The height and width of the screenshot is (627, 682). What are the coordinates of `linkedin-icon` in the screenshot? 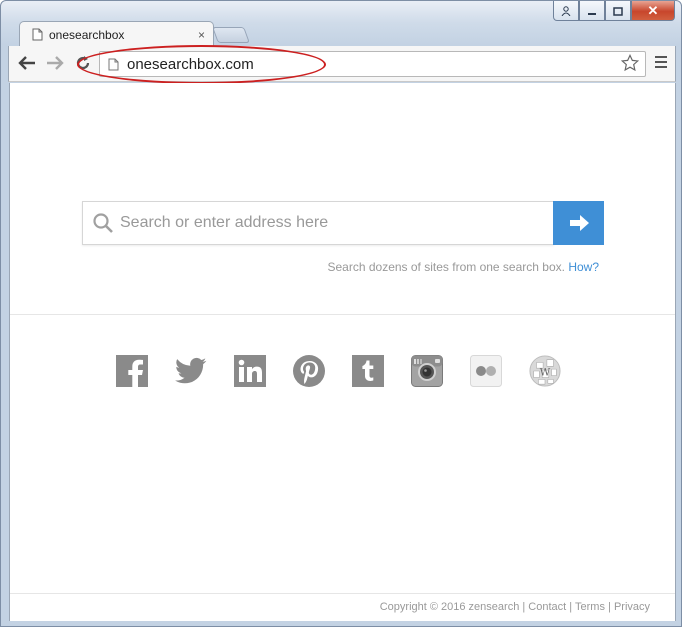 It's located at (250, 371).